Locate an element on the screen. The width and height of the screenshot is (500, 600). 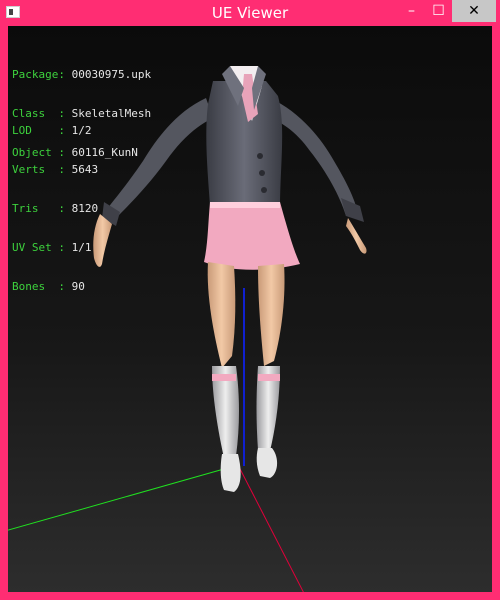
info-value: 5643 is located at coordinates (85, 169).